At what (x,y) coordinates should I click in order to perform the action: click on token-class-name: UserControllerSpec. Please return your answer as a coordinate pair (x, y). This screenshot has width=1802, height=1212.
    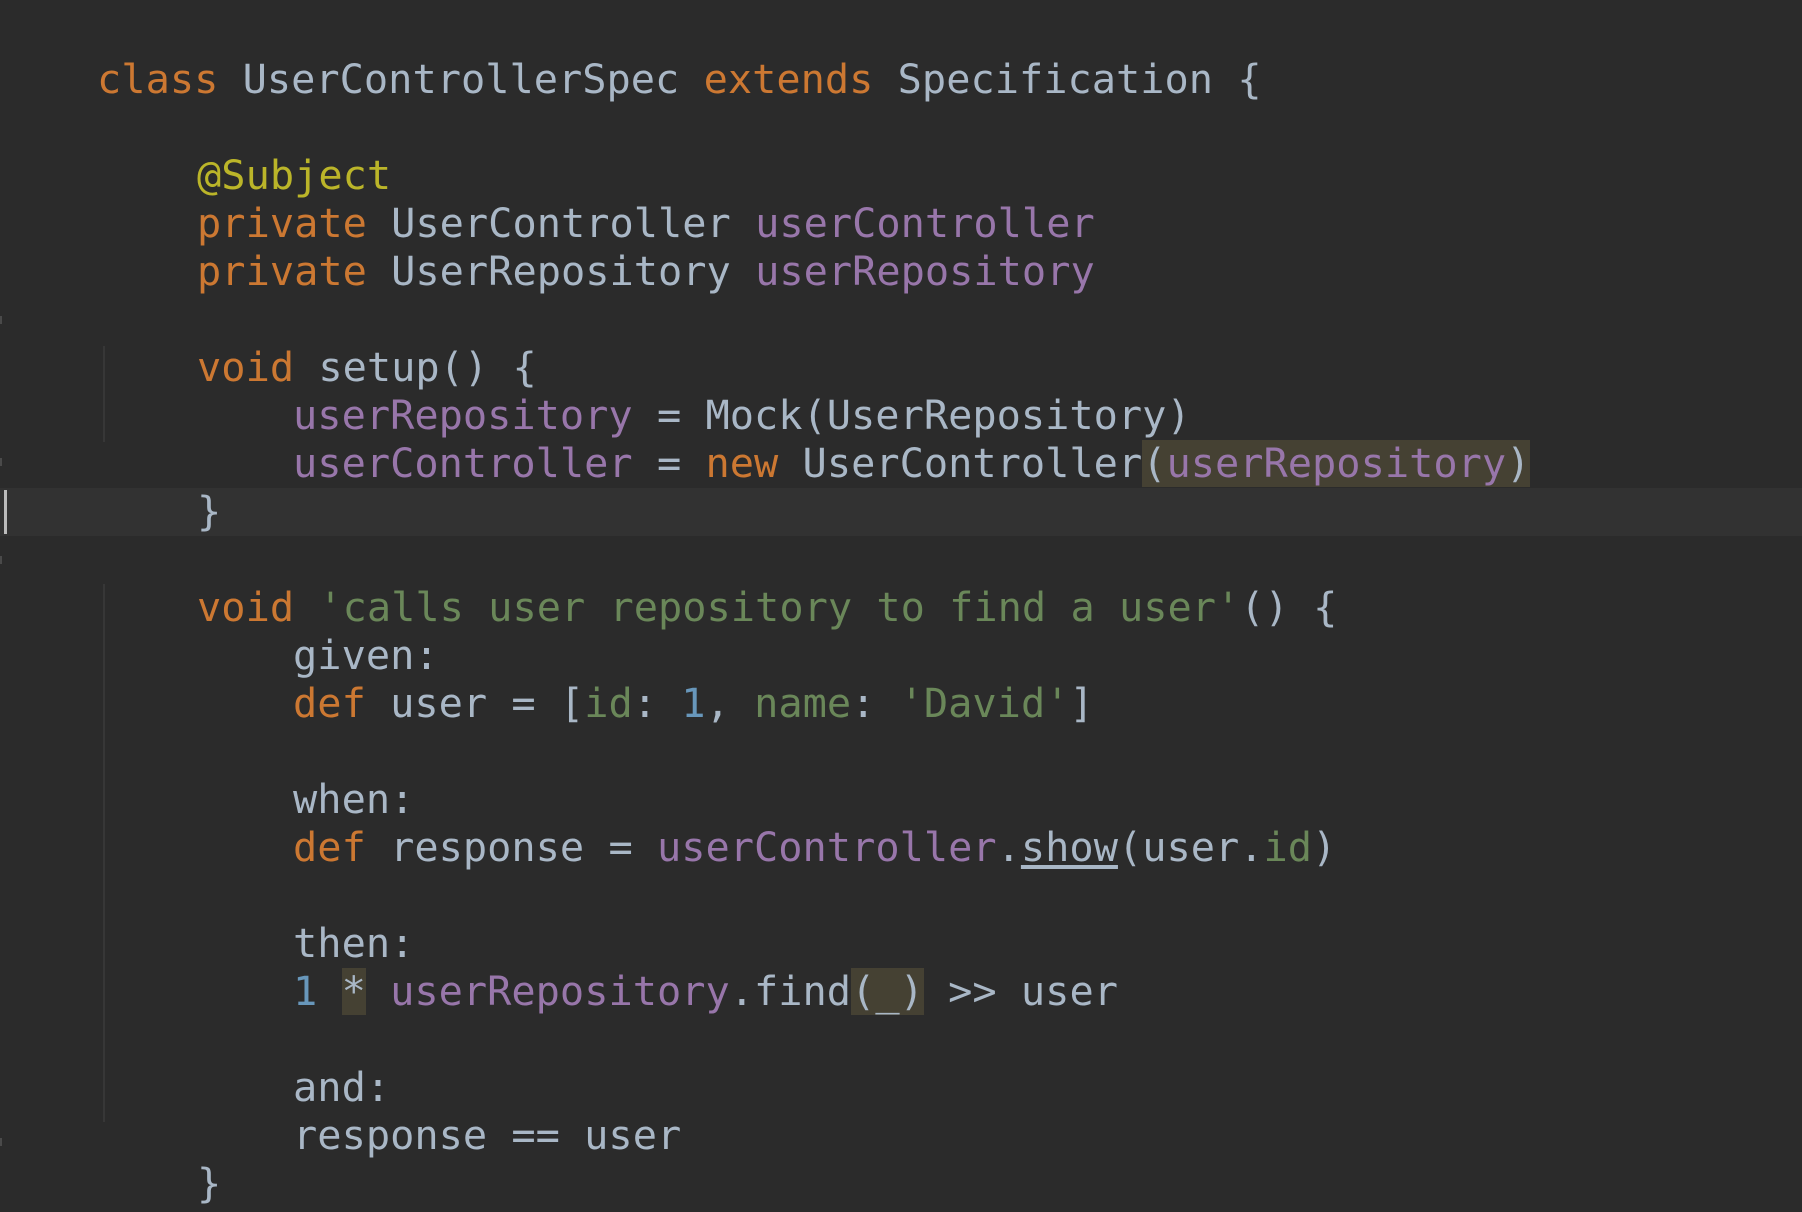
    Looking at the image, I should click on (461, 79).